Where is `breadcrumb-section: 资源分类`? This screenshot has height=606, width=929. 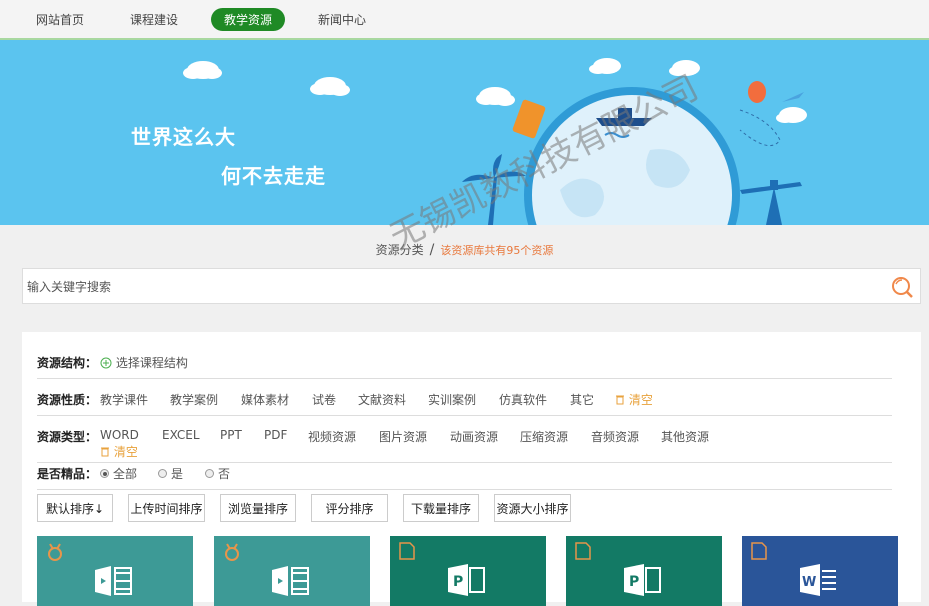 breadcrumb-section: 资源分类 is located at coordinates (400, 250).